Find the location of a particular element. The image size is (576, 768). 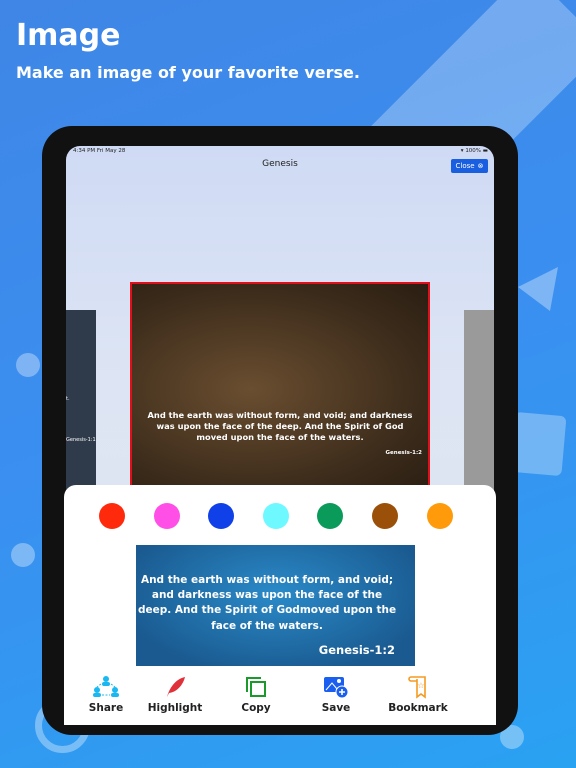

status-time: 4:34 PM Fri May 28 is located at coordinates (99, 151).